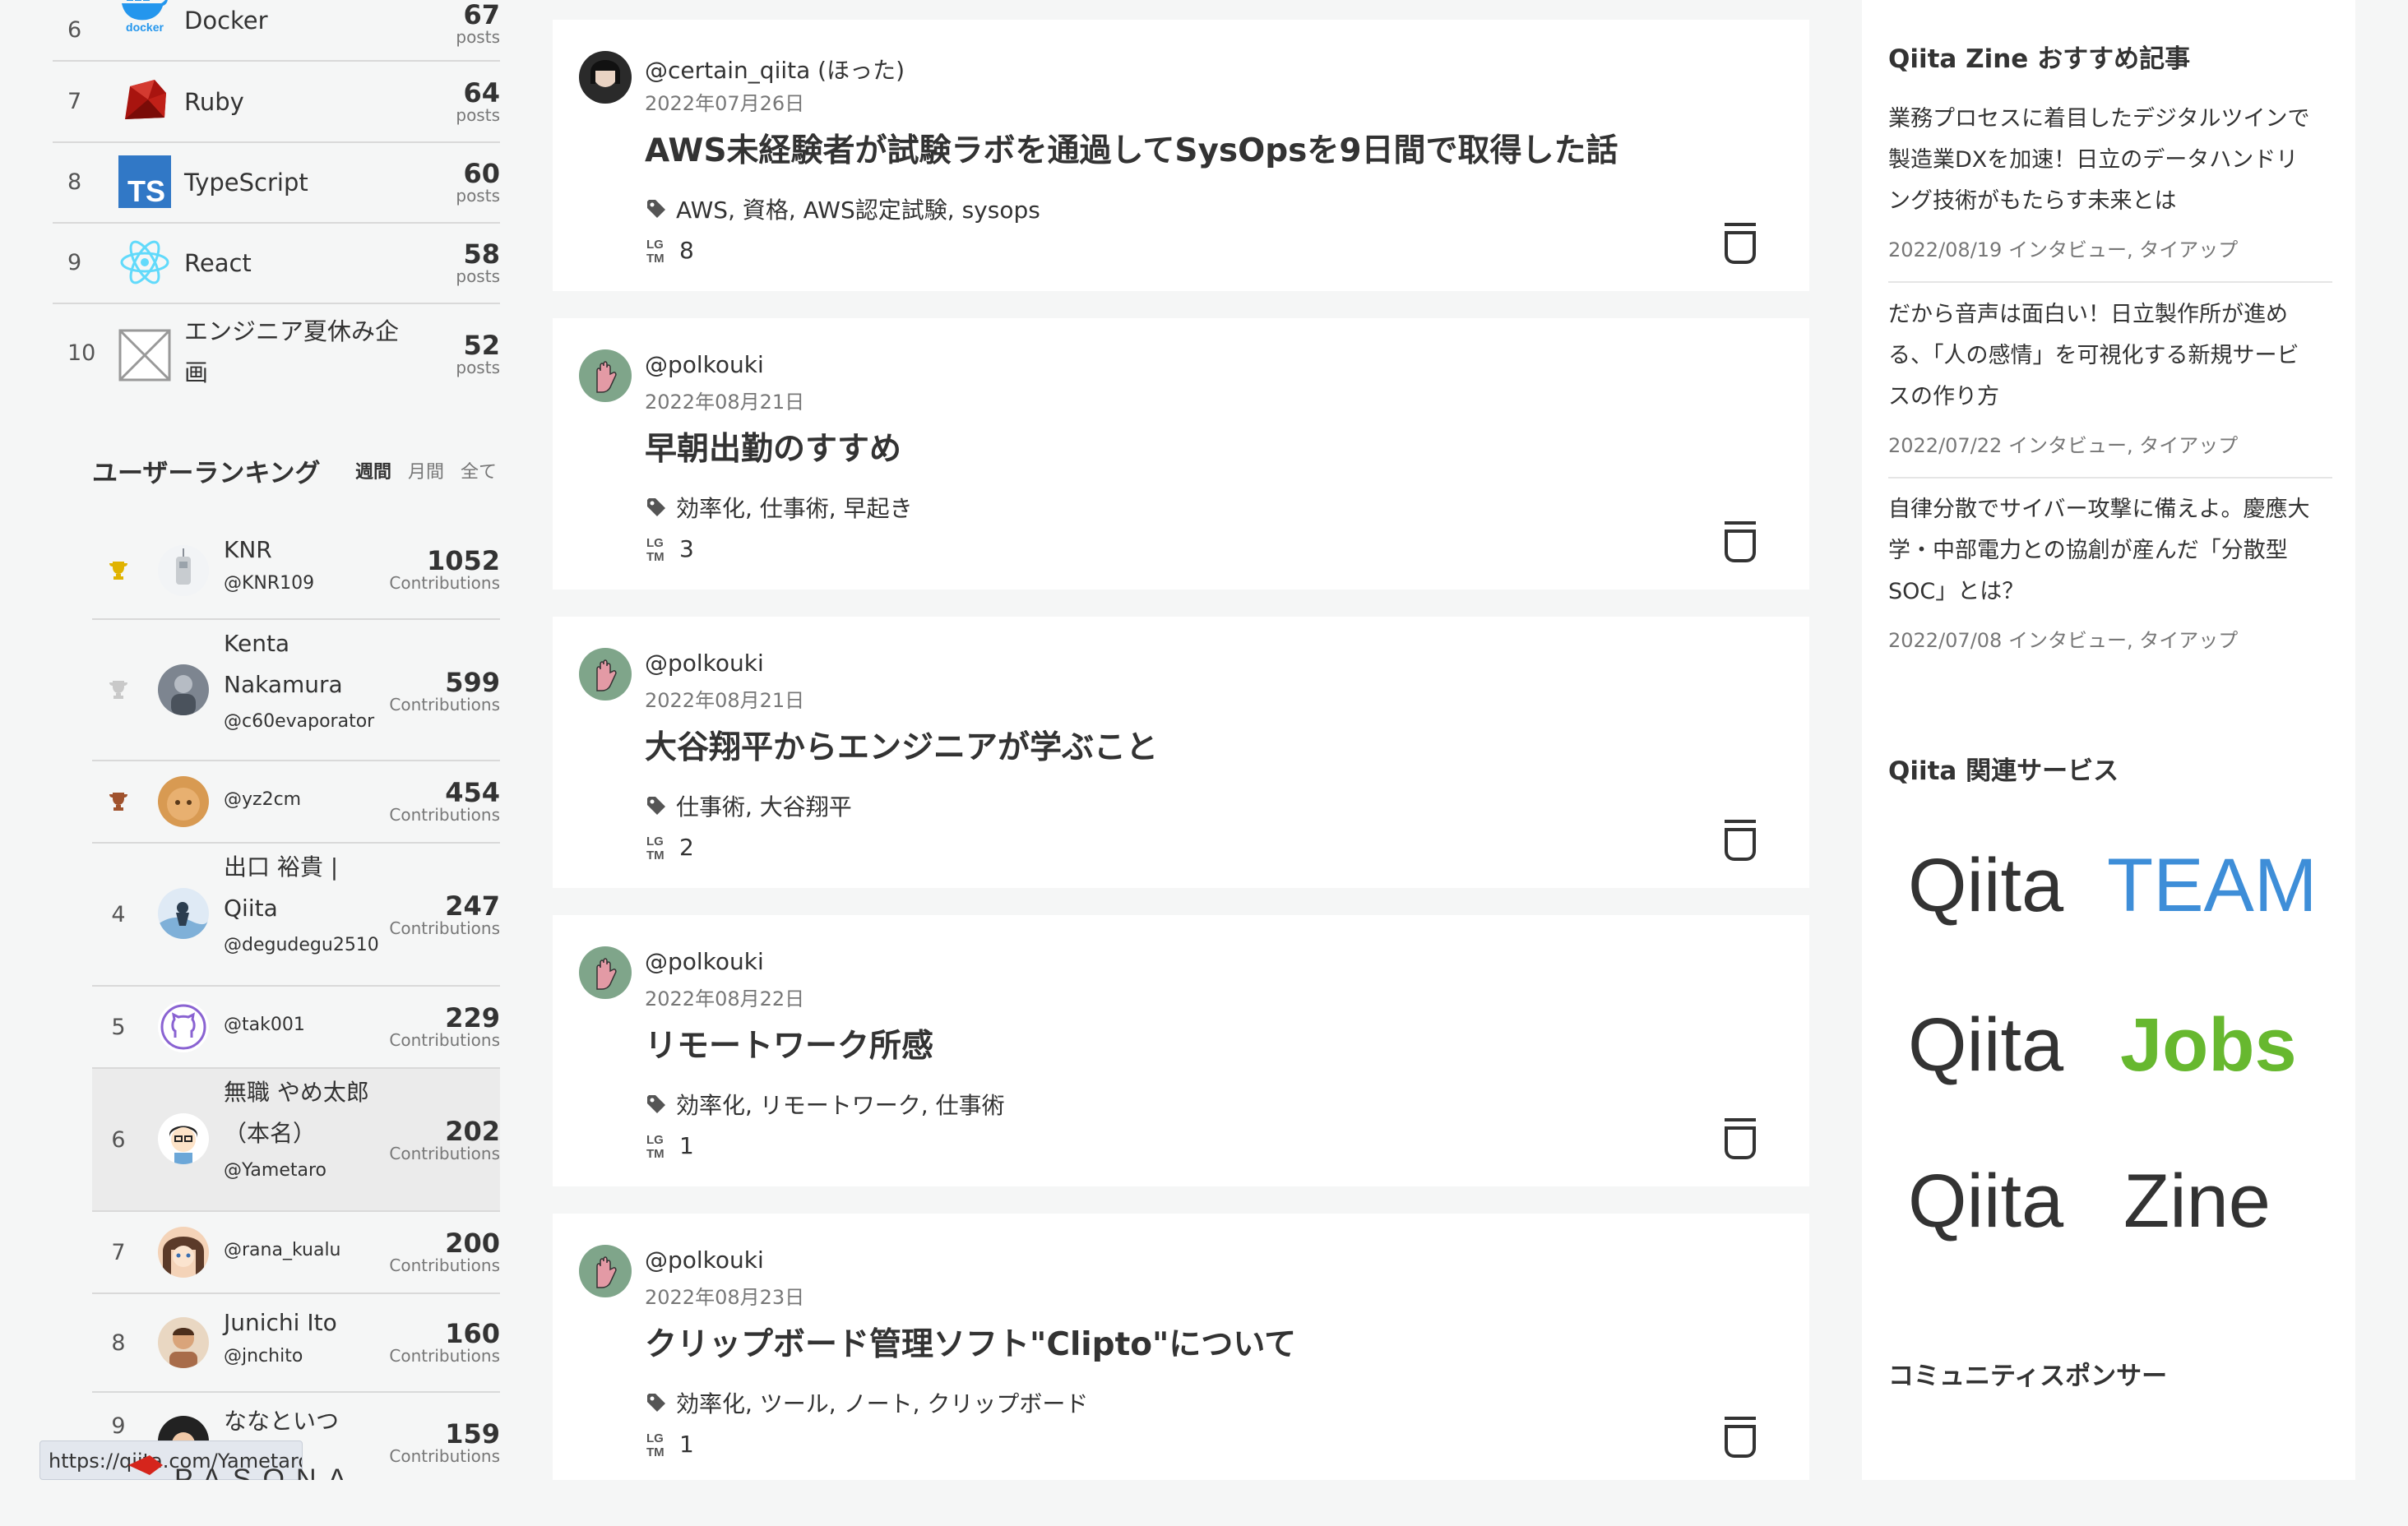 This screenshot has height=1526, width=2408. Describe the element at coordinates (306, 1250) in the screenshot. I see `user-handle: @rana_kualu` at that location.